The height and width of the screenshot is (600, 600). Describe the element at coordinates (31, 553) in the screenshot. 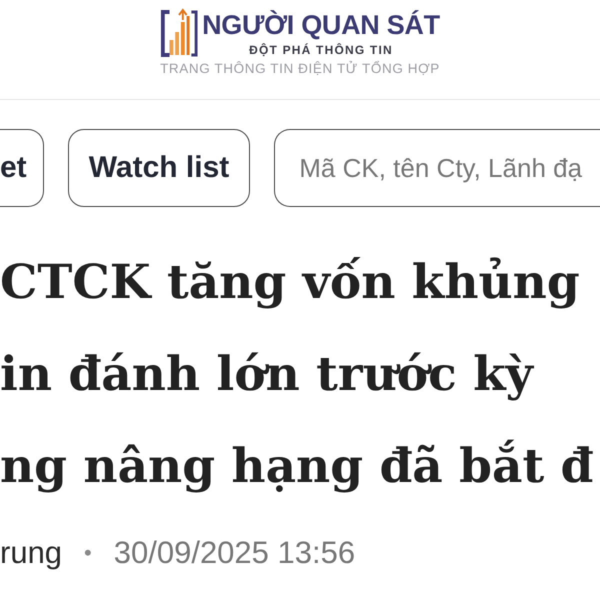

I see `author-name: rung` at that location.